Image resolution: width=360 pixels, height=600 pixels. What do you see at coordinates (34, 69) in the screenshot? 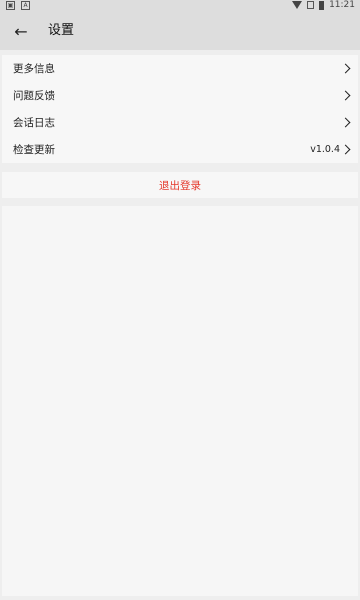
I see `settings-item-label: 更多信息` at bounding box center [34, 69].